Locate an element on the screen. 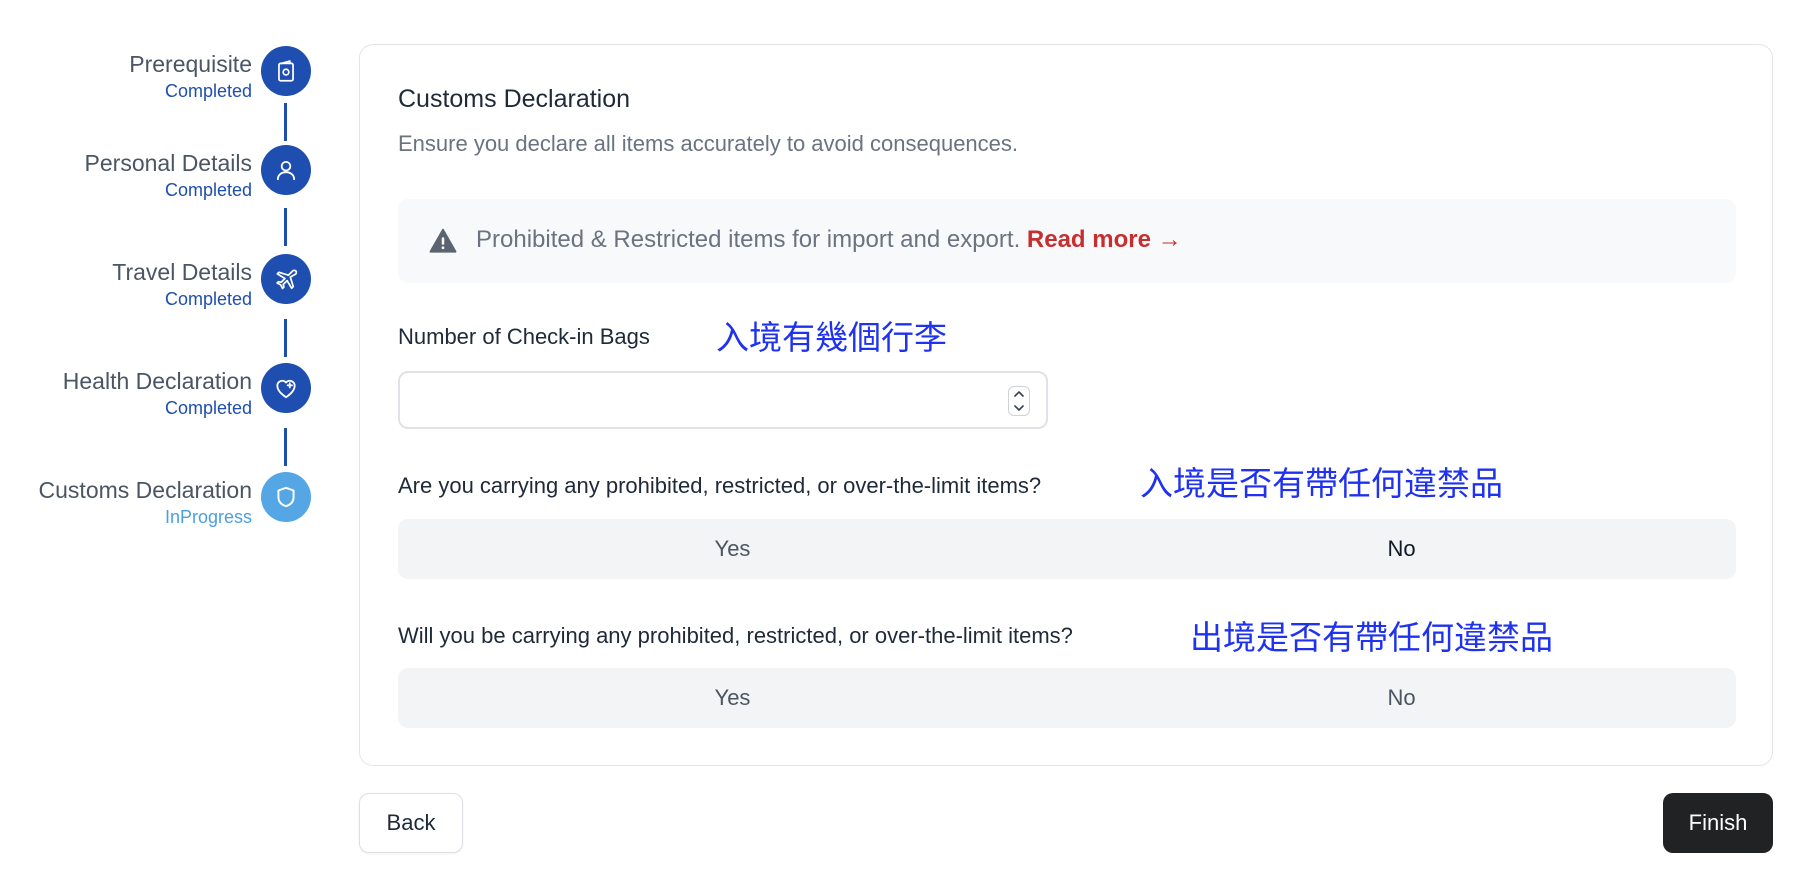 The height and width of the screenshot is (888, 1814). export-no-option: No is located at coordinates (1401, 698).